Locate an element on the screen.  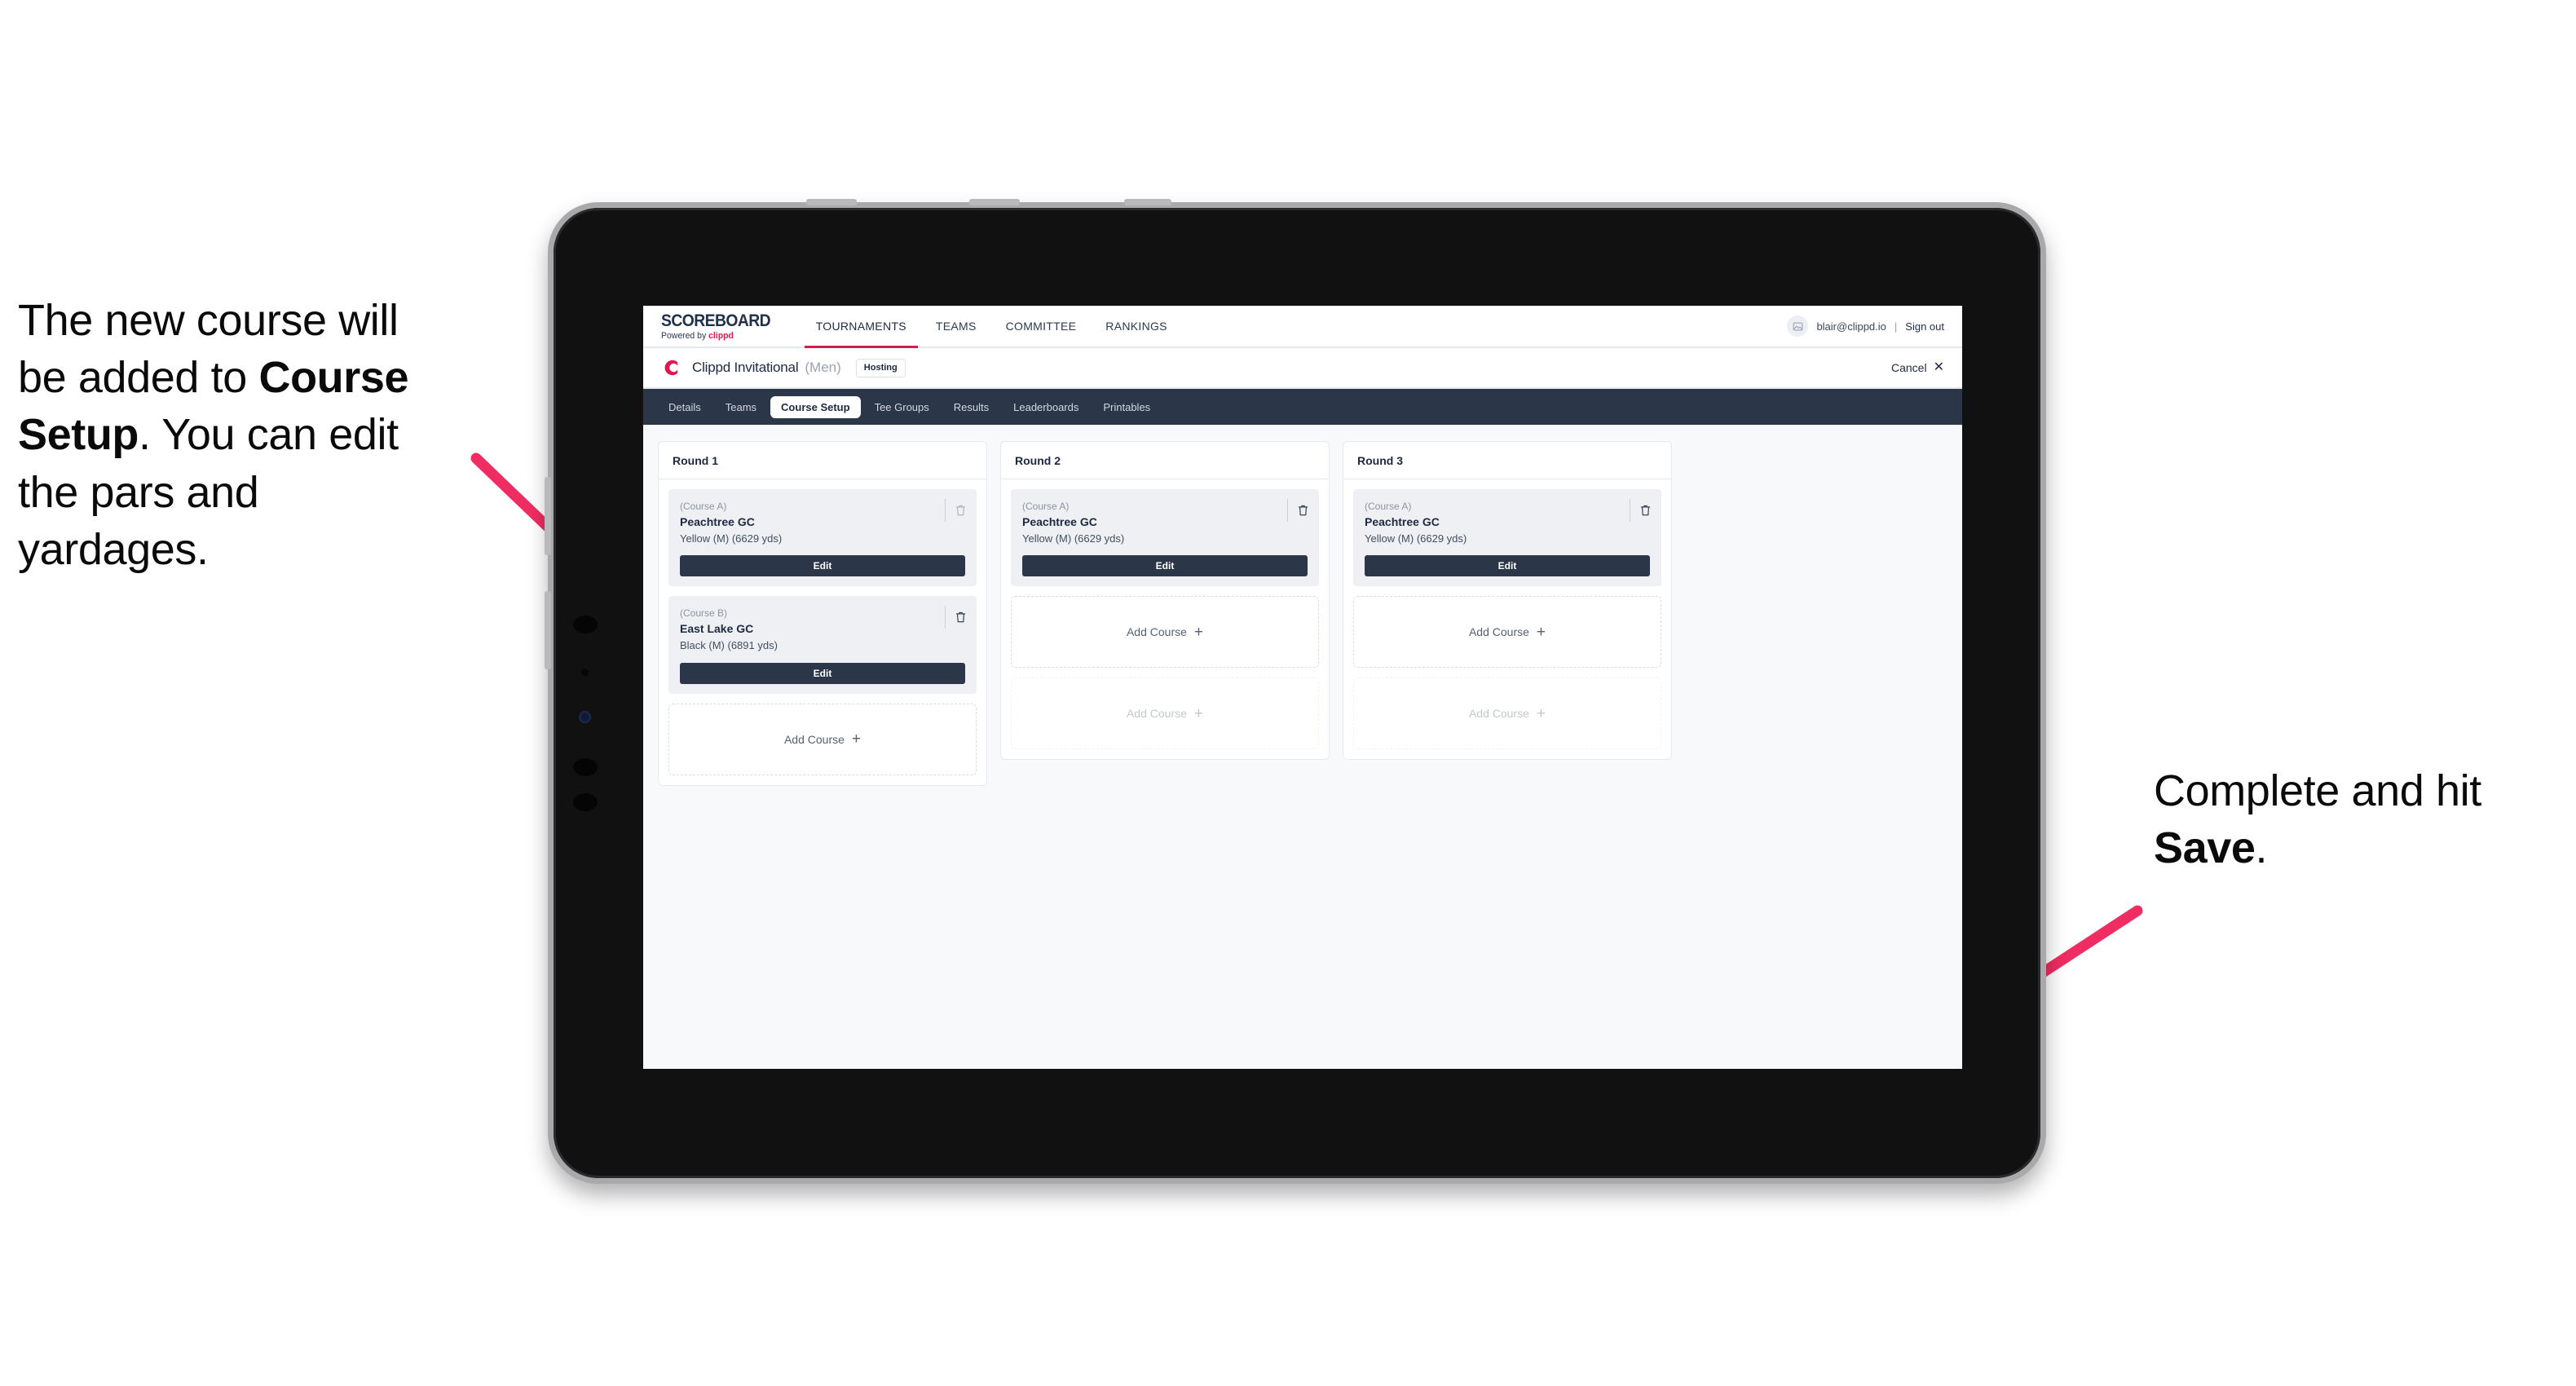
microphone-icon is located at coordinates (585, 767).